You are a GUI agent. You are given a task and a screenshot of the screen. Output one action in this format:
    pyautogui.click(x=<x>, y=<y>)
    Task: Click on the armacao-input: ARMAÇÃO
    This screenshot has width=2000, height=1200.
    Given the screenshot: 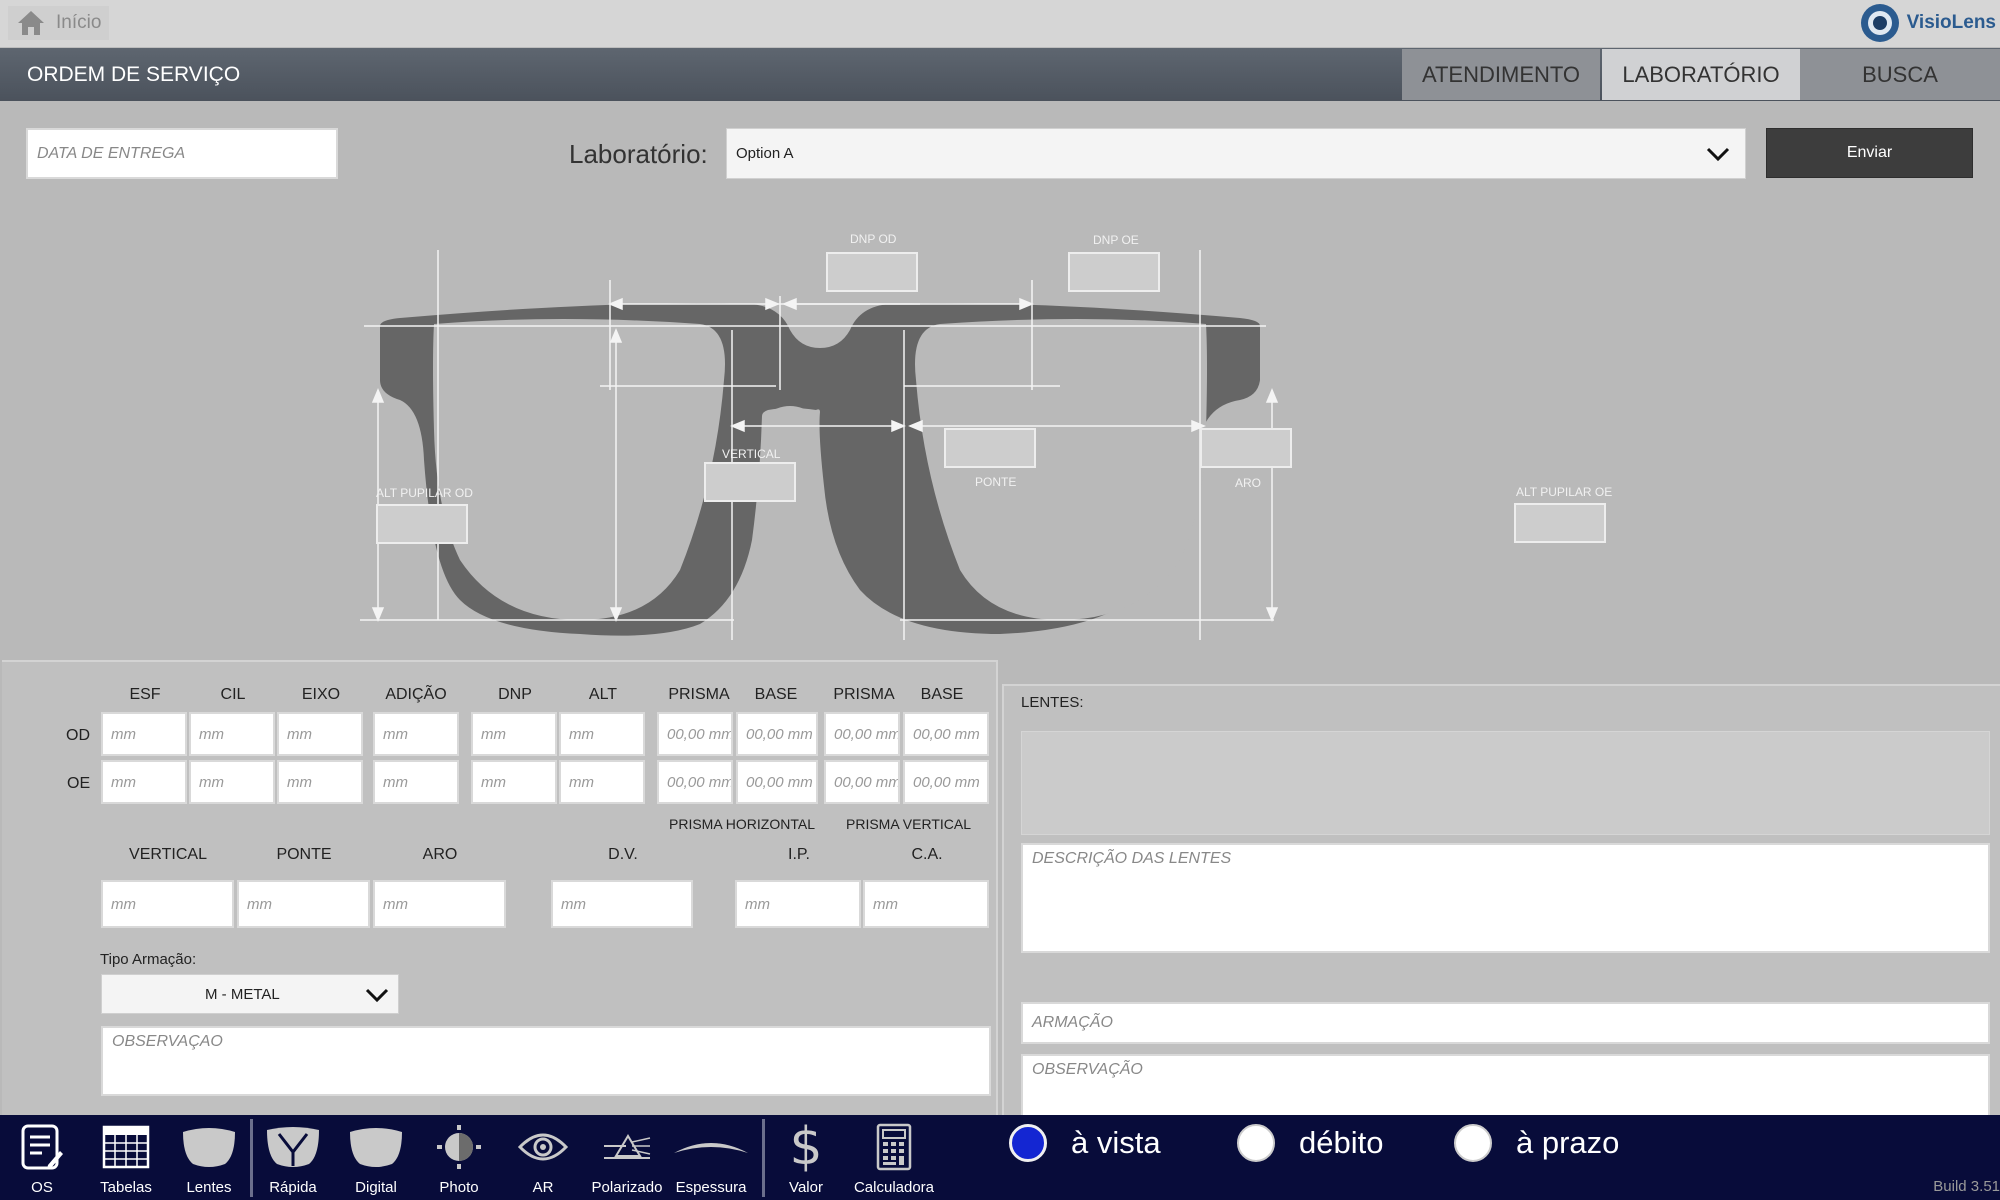 What is the action you would take?
    pyautogui.click(x=1505, y=1023)
    